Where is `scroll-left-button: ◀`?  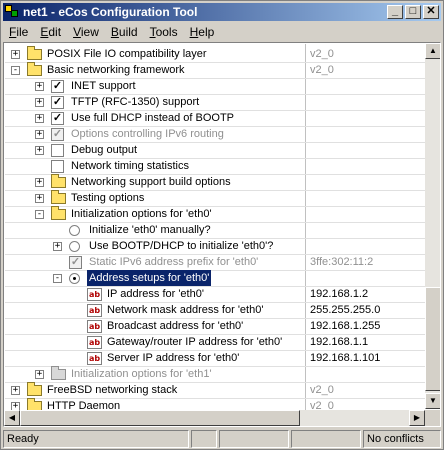
scroll-left-button: ◀ is located at coordinates (12, 418).